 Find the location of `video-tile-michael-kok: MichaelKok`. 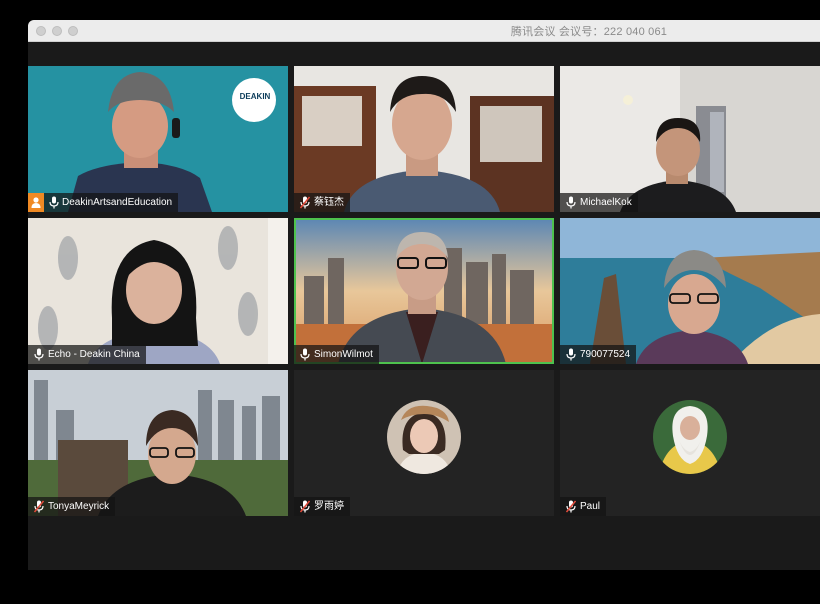

video-tile-michael-kok: MichaelKok is located at coordinates (690, 139).